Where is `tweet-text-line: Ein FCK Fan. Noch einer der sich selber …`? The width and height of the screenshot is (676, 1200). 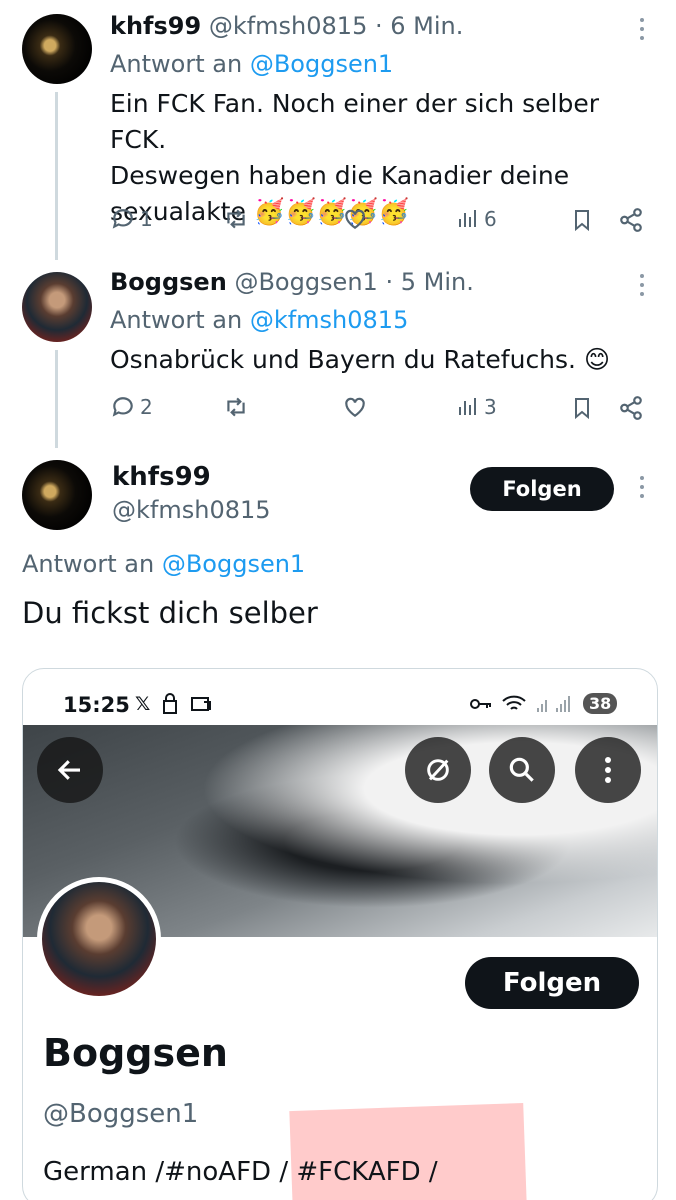 tweet-text-line: Ein FCK Fan. Noch einer der sich selber … is located at coordinates (355, 121).